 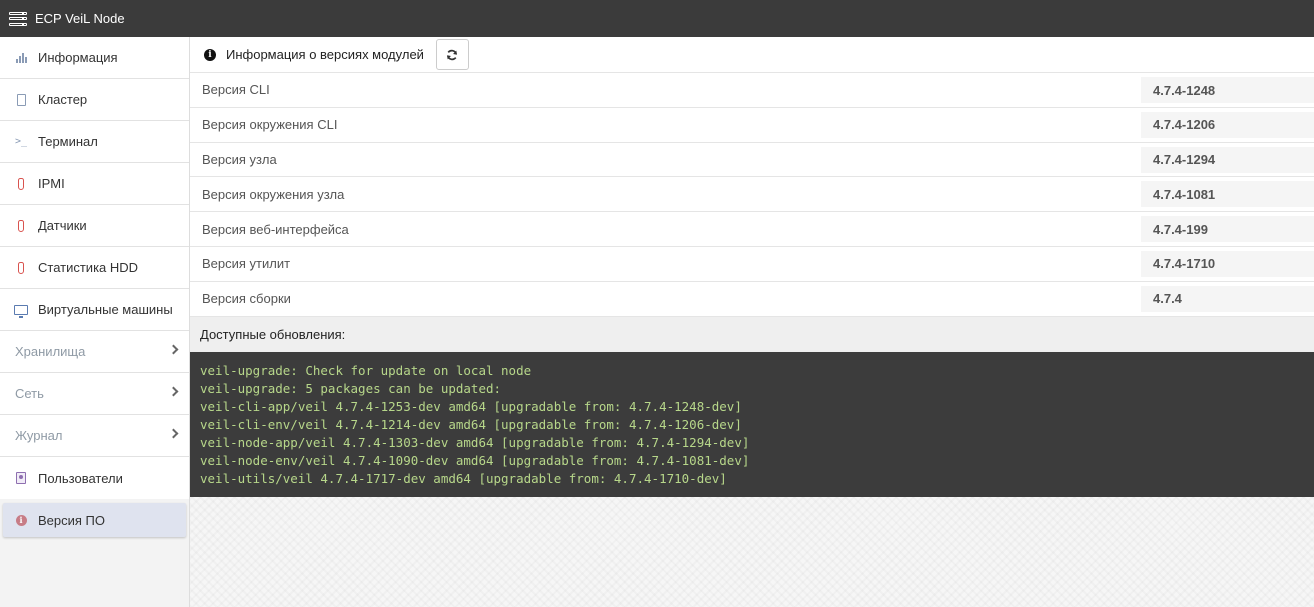 I want to click on version-value: 4.7.4-1206, so click(x=1227, y=124).